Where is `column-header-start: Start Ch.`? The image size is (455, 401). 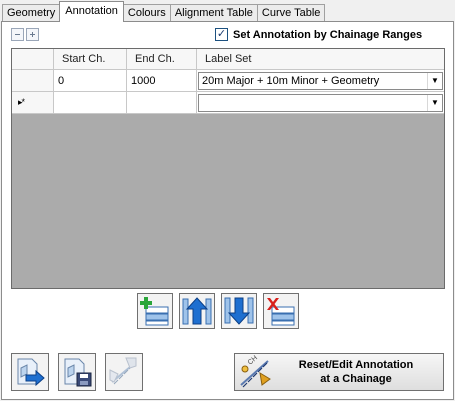 column-header-start: Start Ch. is located at coordinates (90, 59).